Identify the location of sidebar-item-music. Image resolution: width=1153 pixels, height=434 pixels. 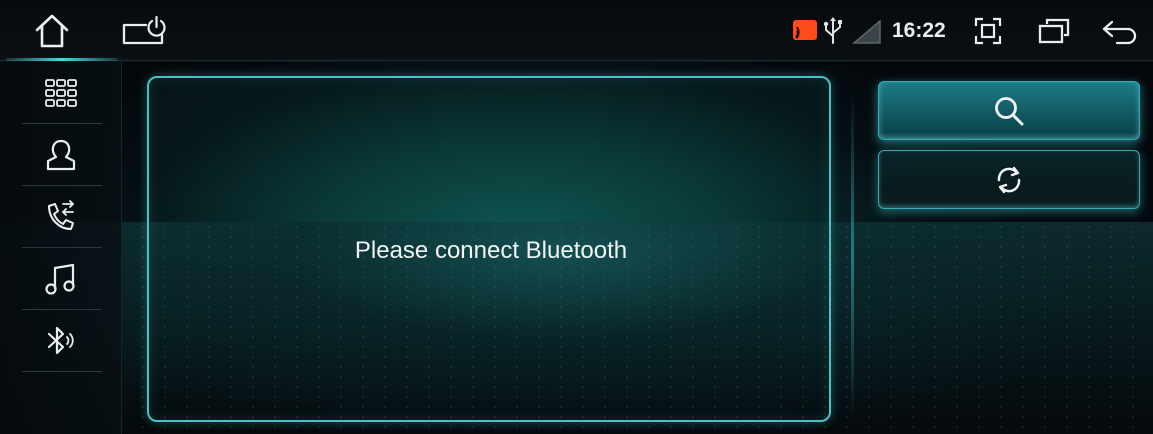
(60, 279).